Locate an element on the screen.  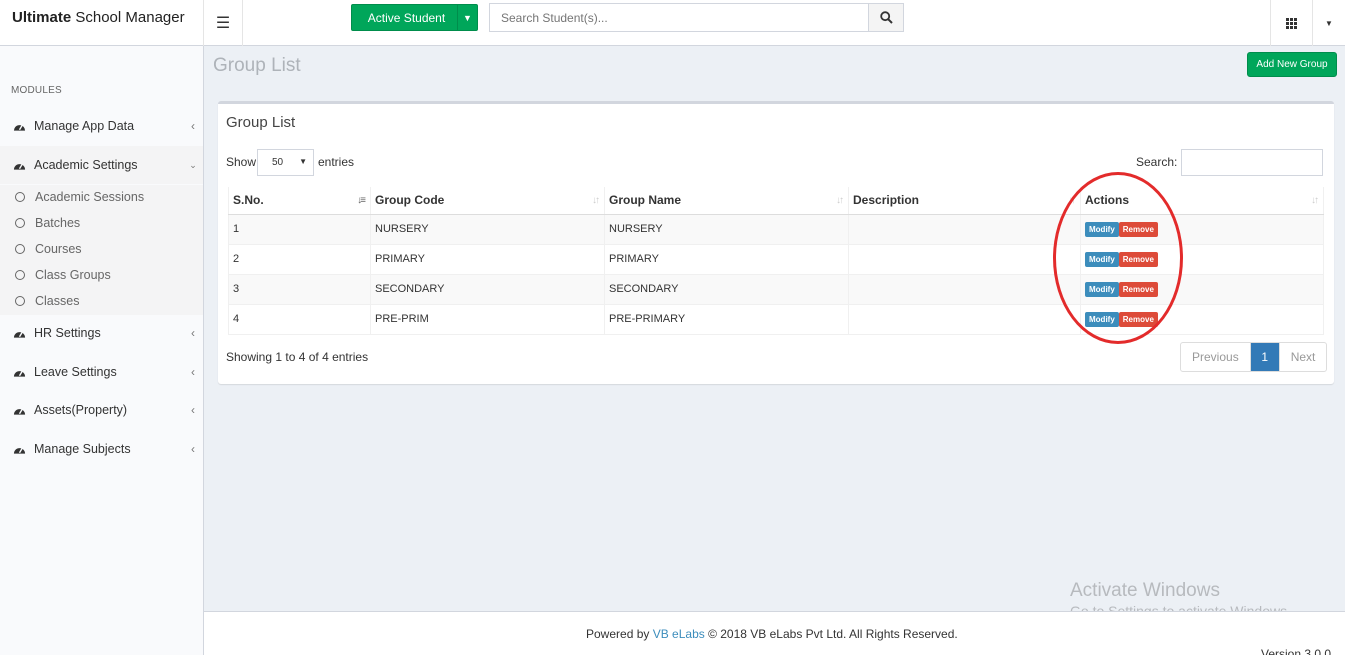
cell-group-name: PRE-PRIMARY is located at coordinates (726, 319).